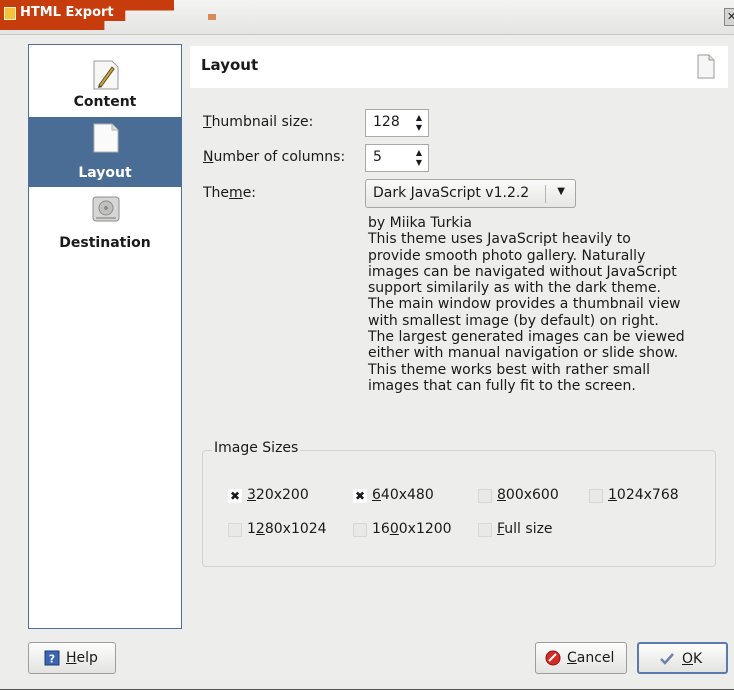 The image size is (734, 690). Describe the element at coordinates (287, 529) in the screenshot. I see `checkbox-label: 1280x1024` at that location.